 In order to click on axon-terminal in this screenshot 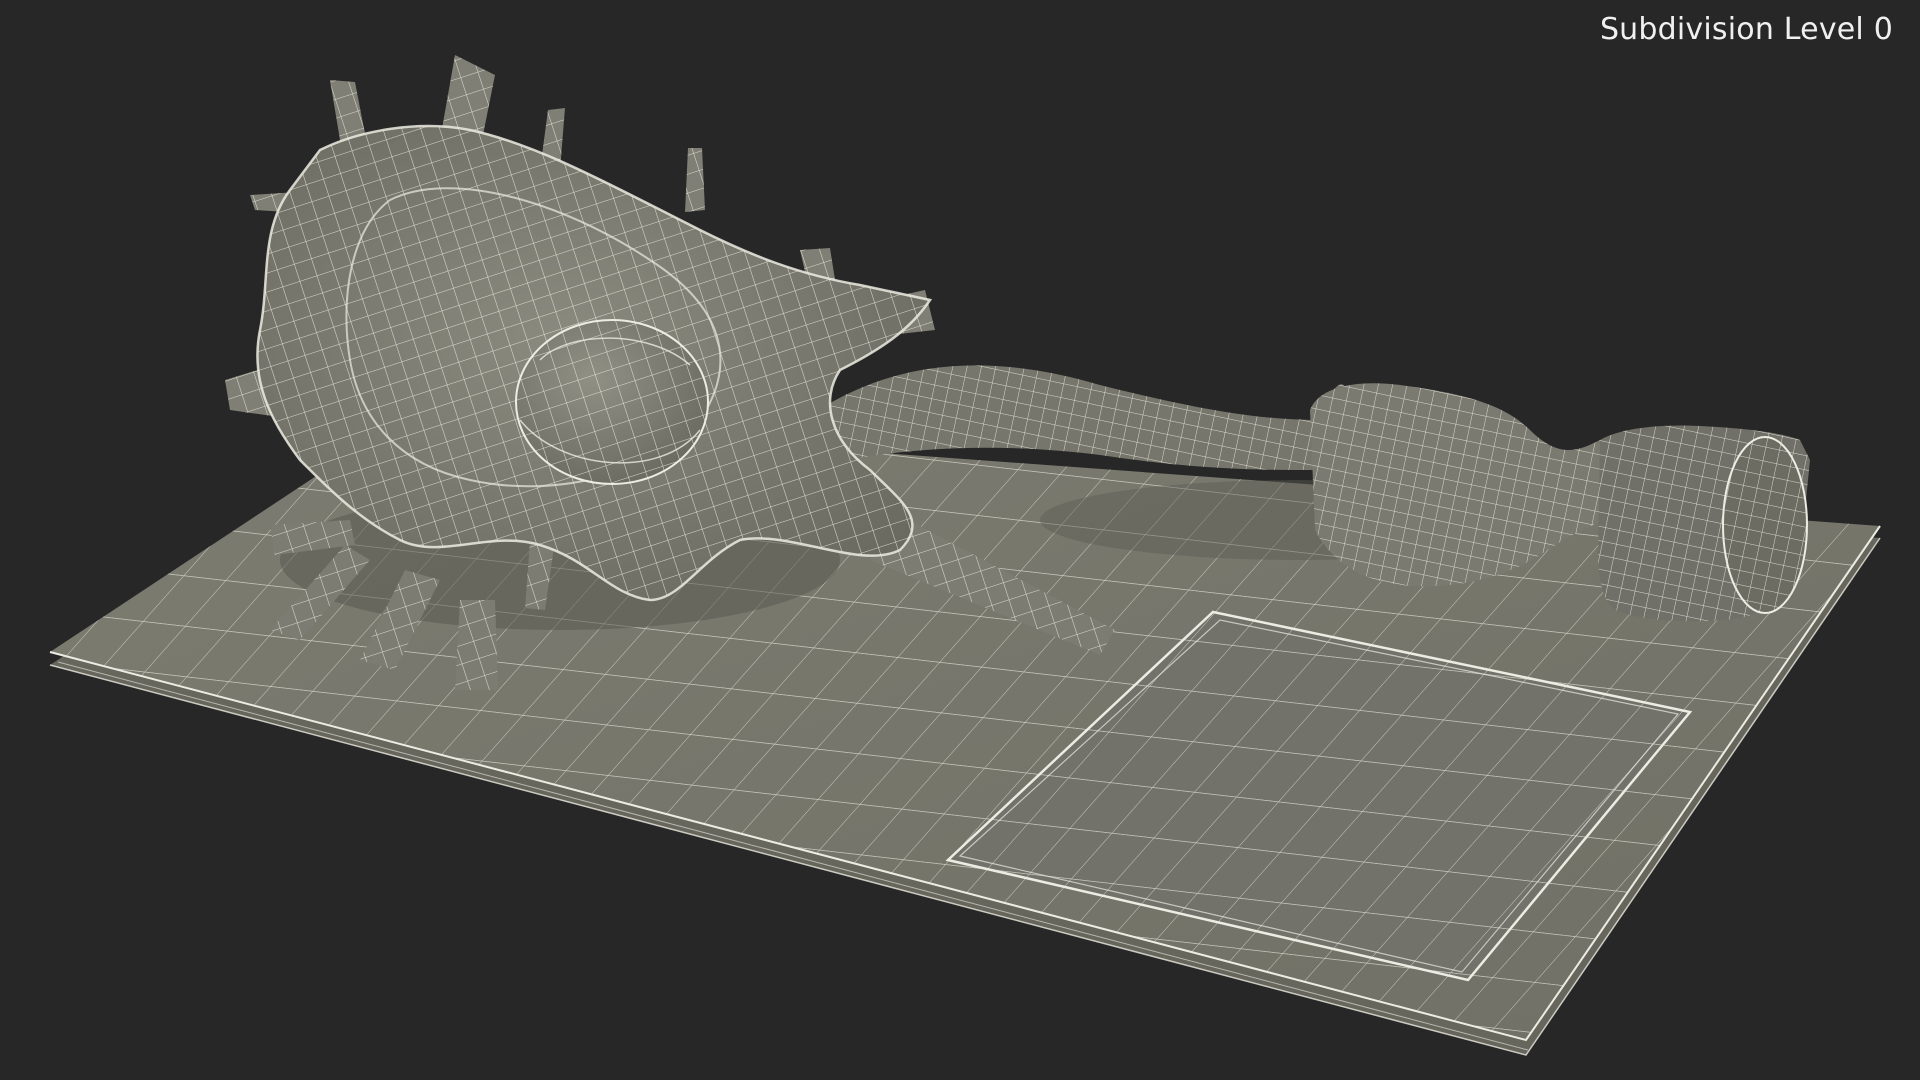, I will do `click(1704, 523)`.